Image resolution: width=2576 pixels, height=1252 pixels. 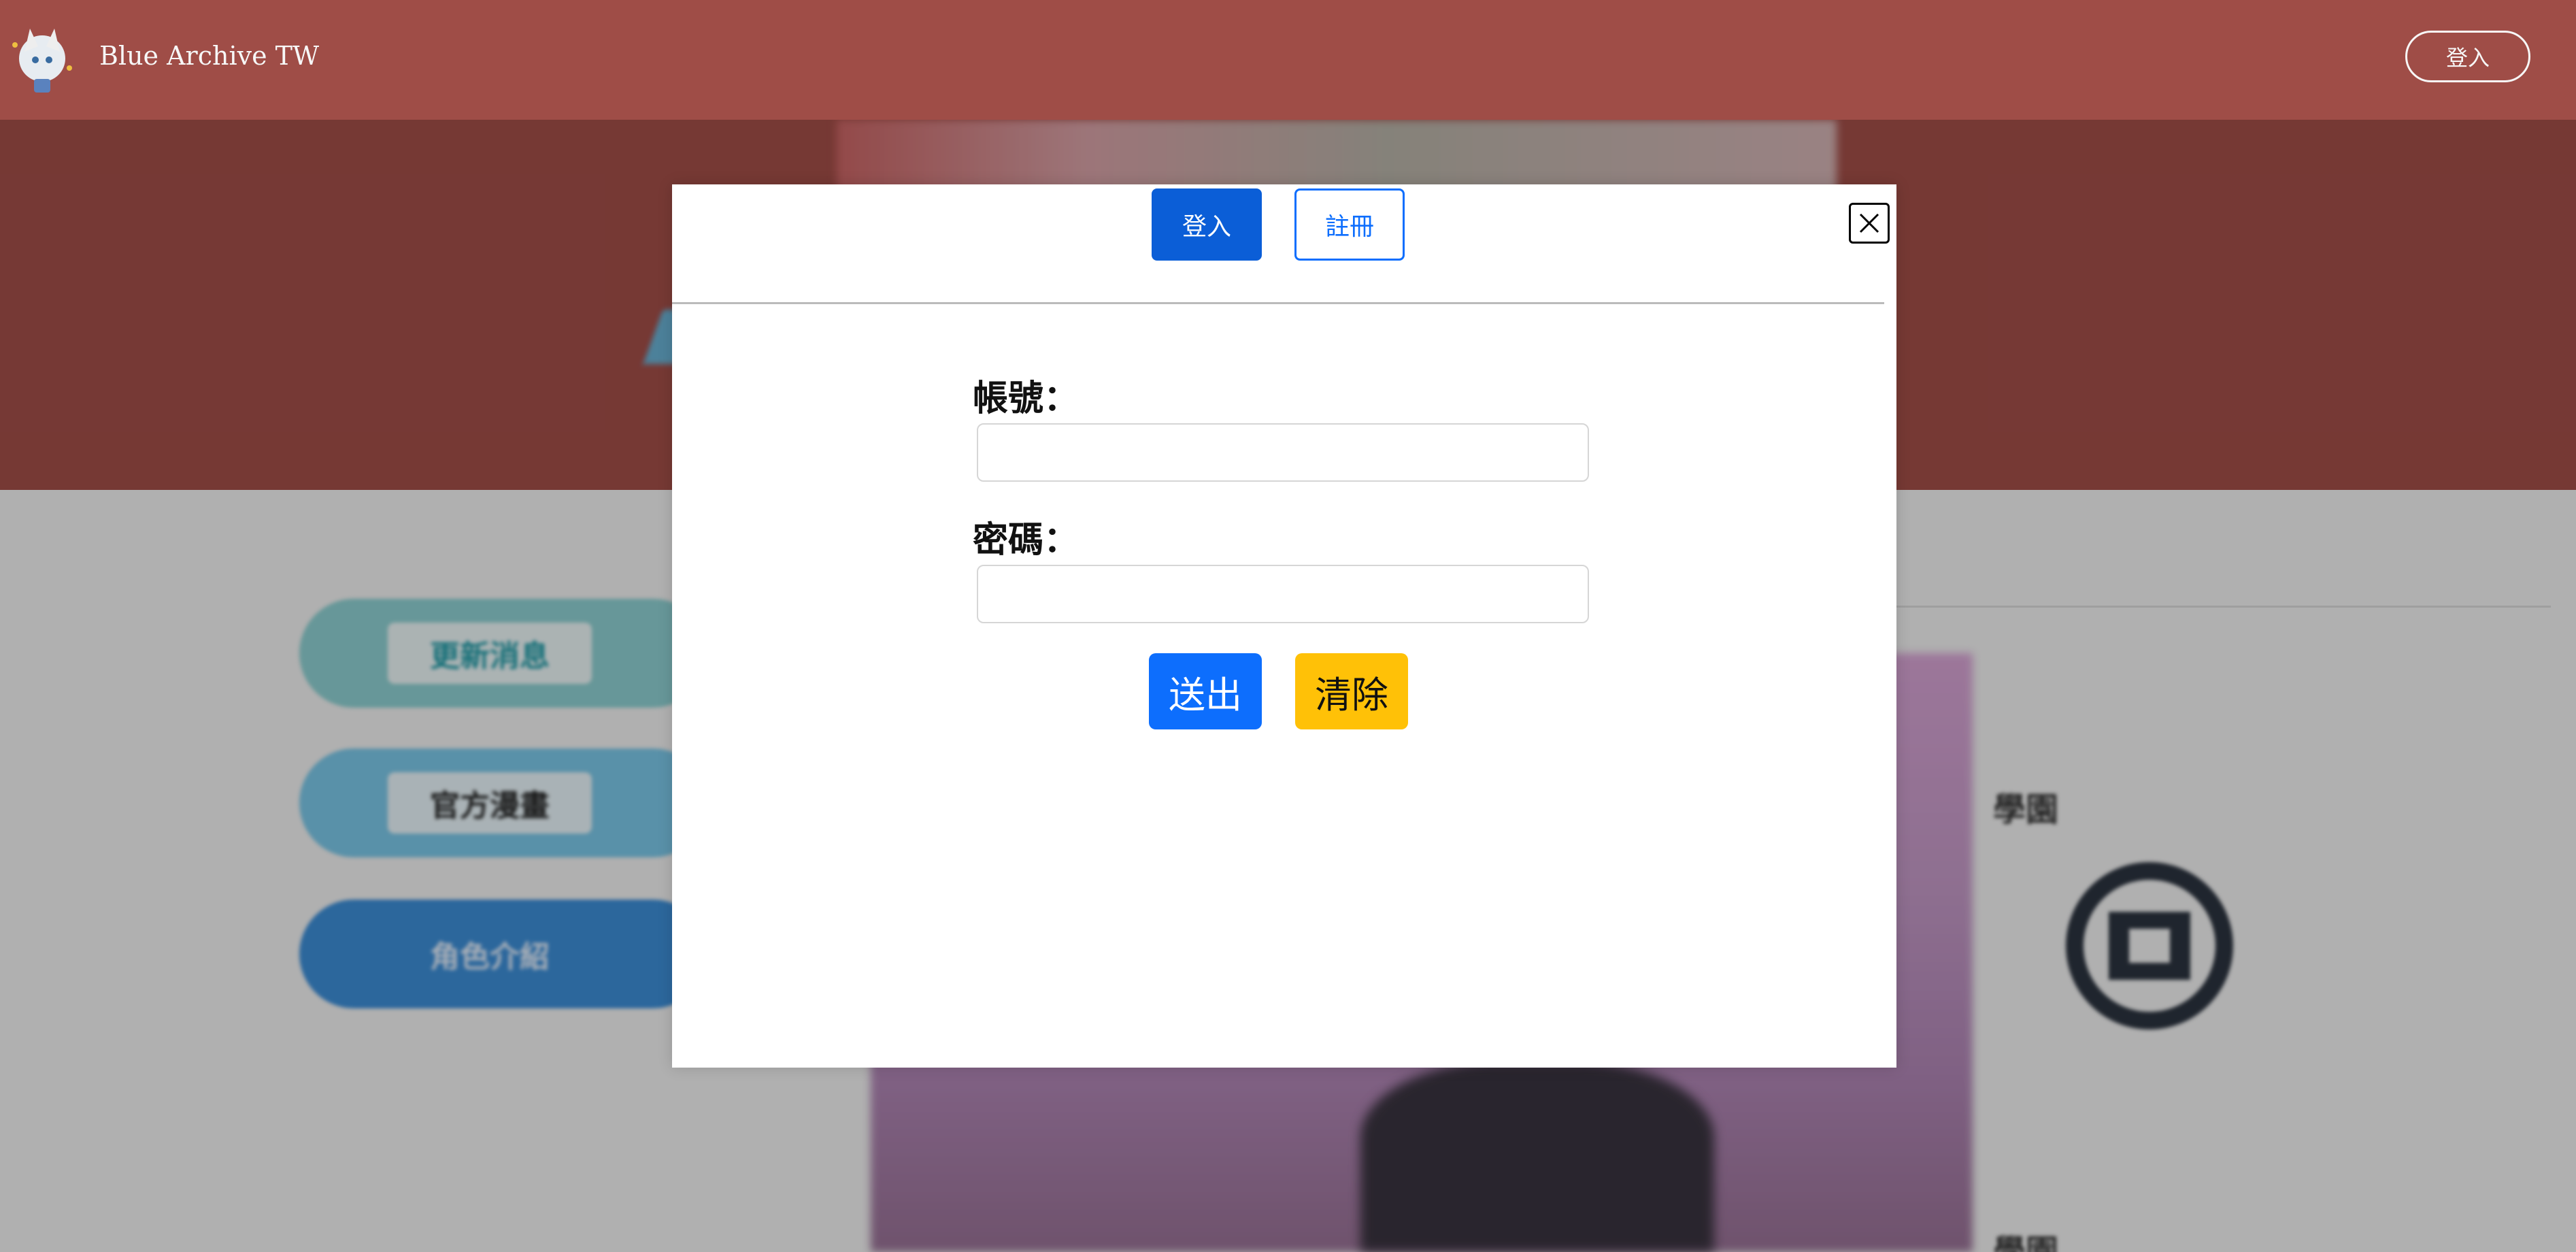 I want to click on submit-button: 送出, so click(x=1205, y=691).